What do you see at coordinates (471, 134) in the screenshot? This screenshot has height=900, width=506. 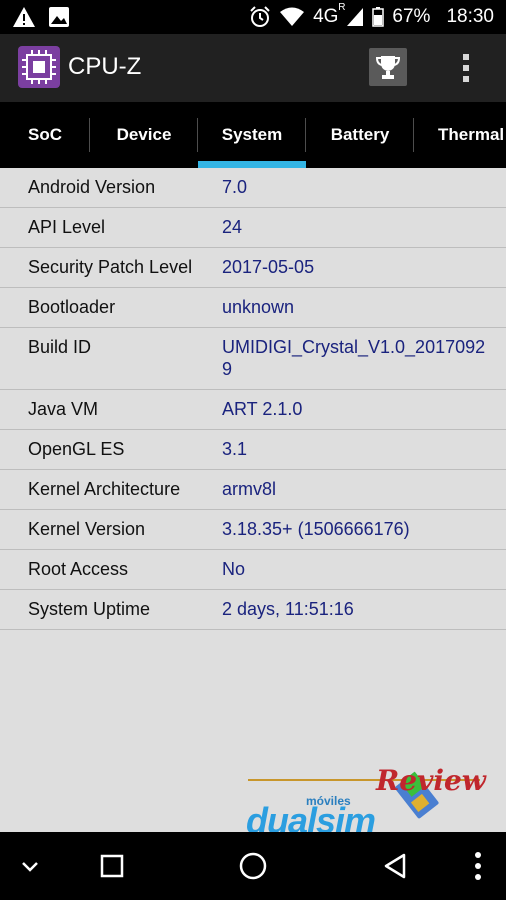 I see `tab-label: Thermal` at bounding box center [471, 134].